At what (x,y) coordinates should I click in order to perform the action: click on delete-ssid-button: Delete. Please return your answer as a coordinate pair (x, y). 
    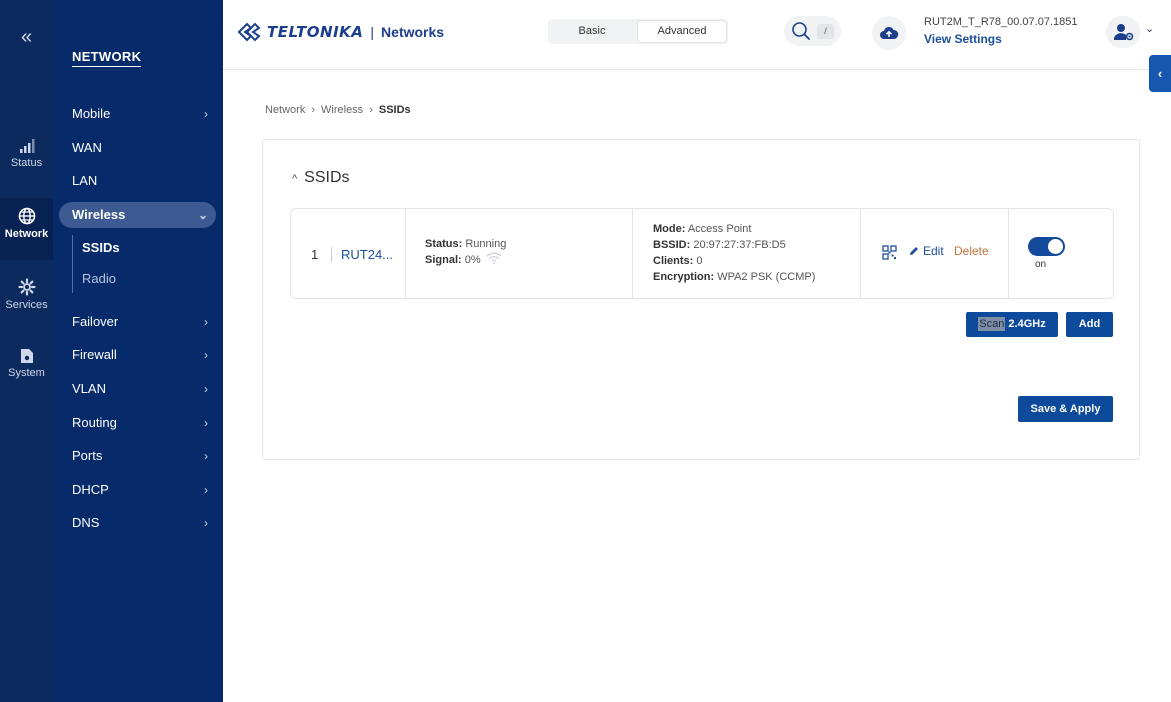
    Looking at the image, I should click on (971, 251).